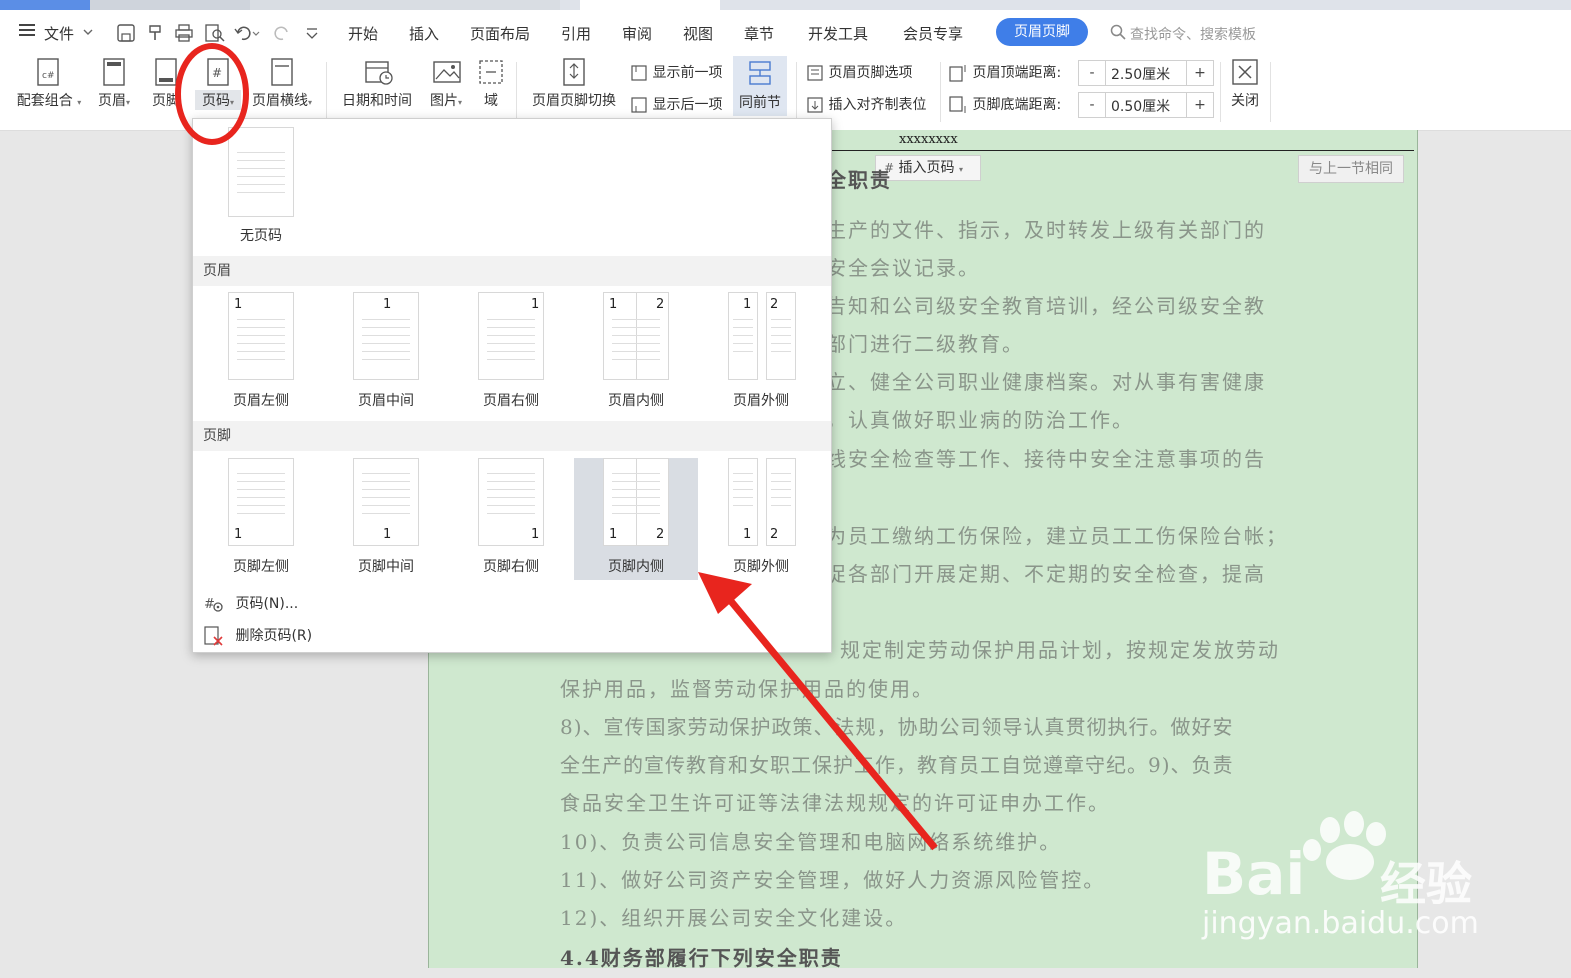 The image size is (1571, 978). Describe the element at coordinates (1345, 882) in the screenshot. I see `baidu-watermark: Bai 经验 jingyan.baidu.com` at that location.